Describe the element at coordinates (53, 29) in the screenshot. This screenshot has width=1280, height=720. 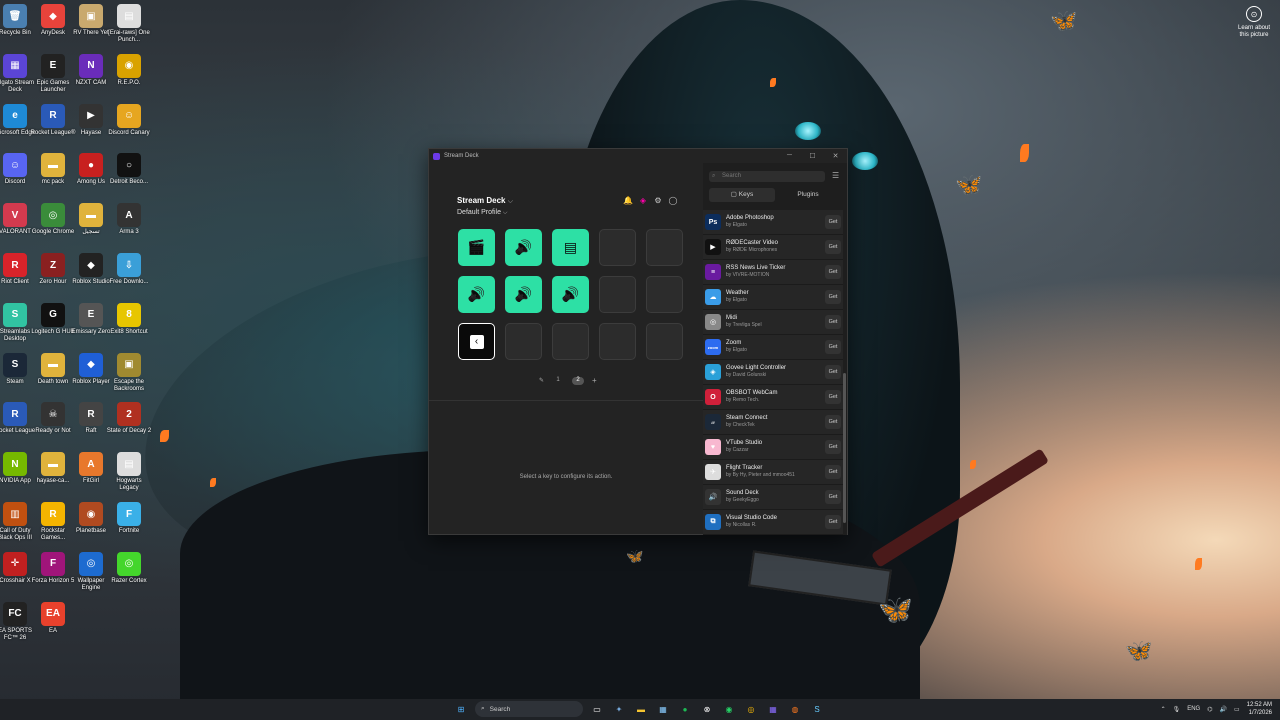
I see `desktop-icon: ◆ AnyDesk` at that location.